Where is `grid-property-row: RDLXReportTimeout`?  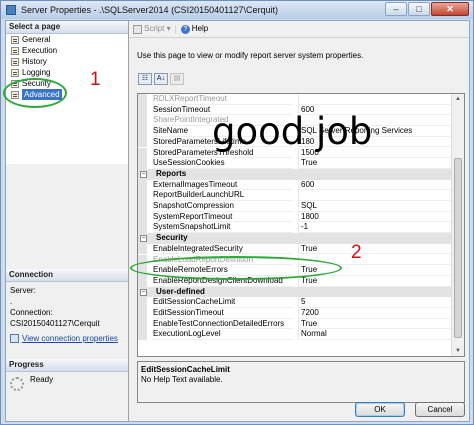
grid-property-row: RDLXReportTimeout is located at coordinates (296, 99).